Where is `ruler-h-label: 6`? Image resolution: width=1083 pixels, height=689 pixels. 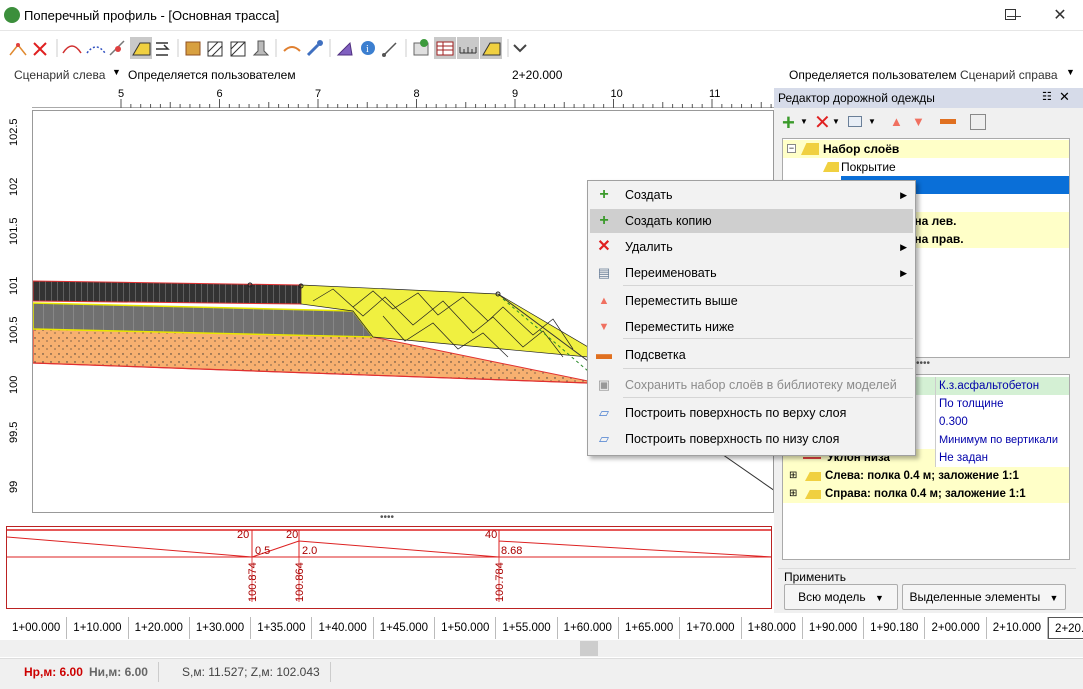 ruler-h-label: 6 is located at coordinates (219, 94).